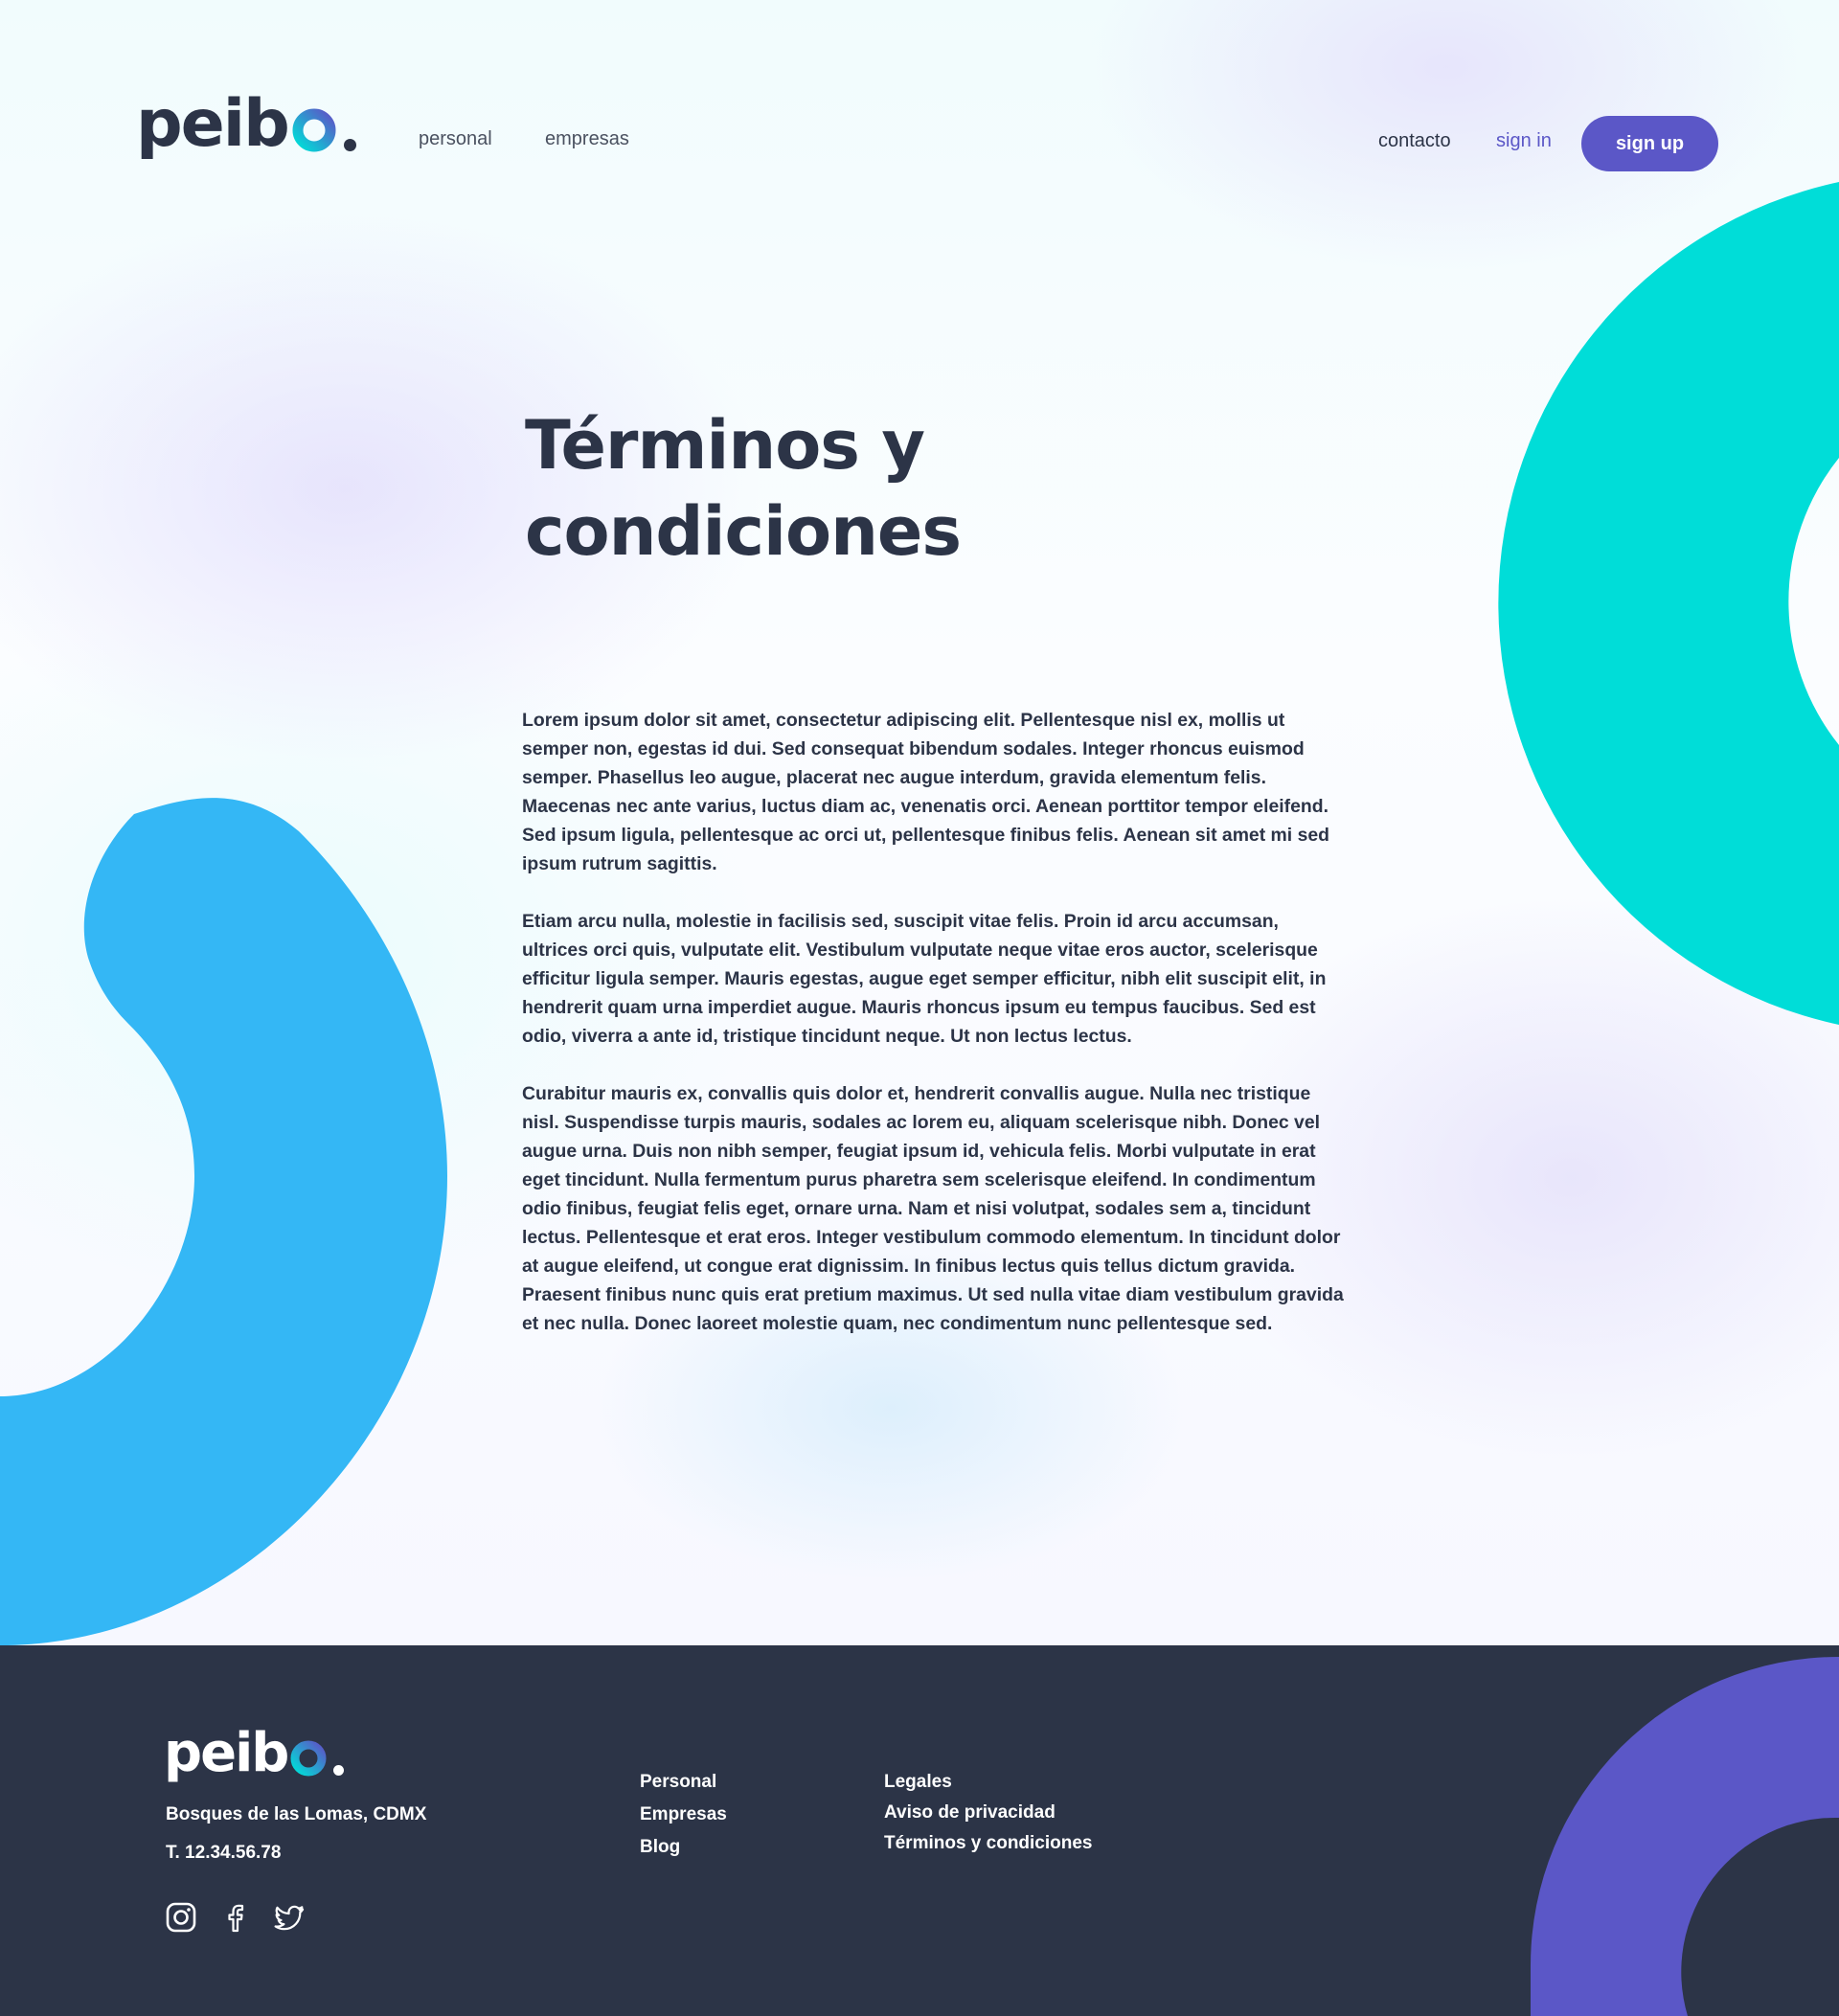 The image size is (1839, 2016). I want to click on footer-link-empresas: Empresas, so click(683, 1814).